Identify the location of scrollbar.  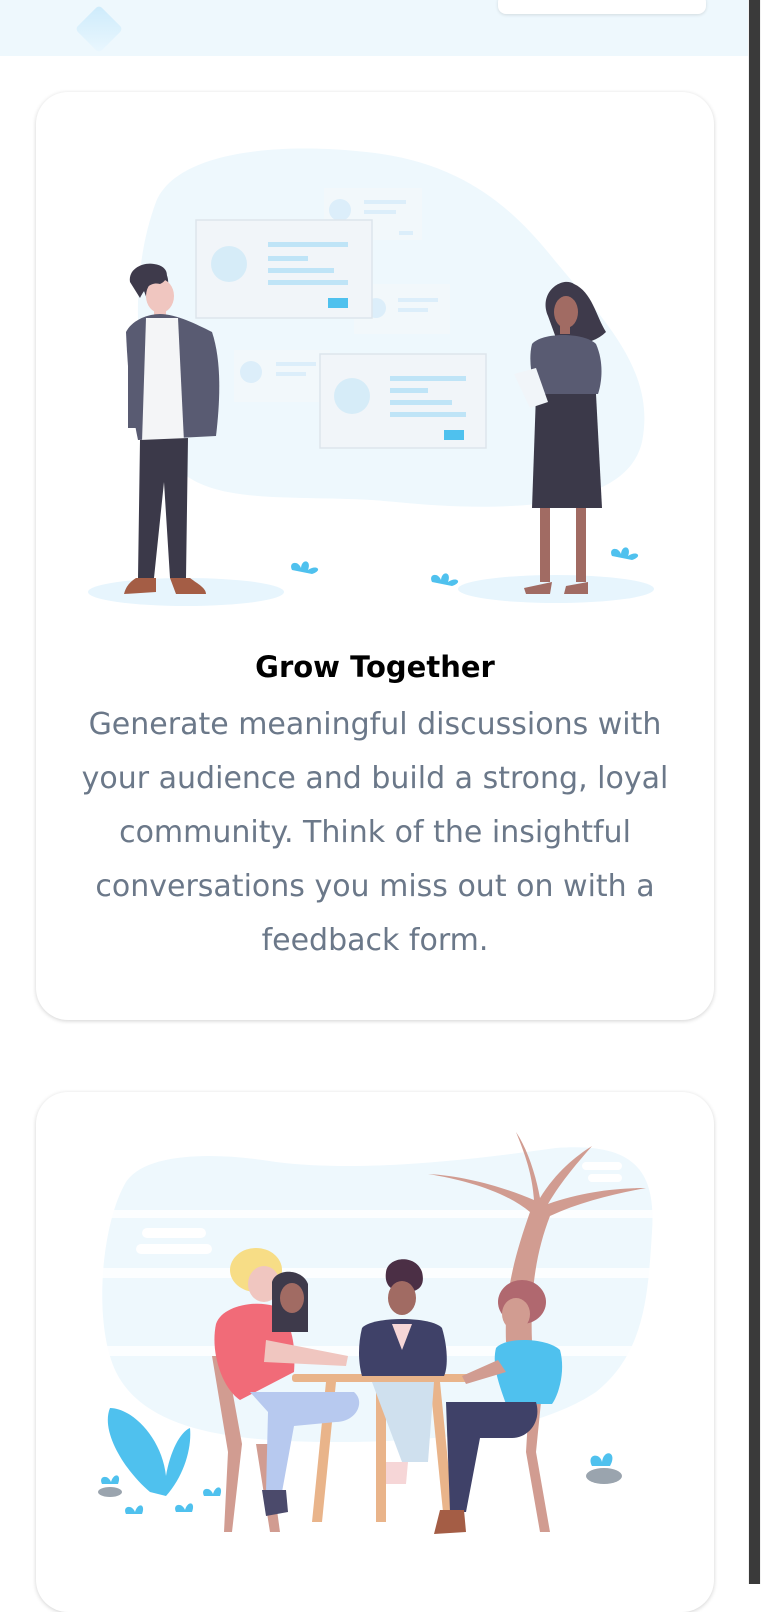
(754, 792).